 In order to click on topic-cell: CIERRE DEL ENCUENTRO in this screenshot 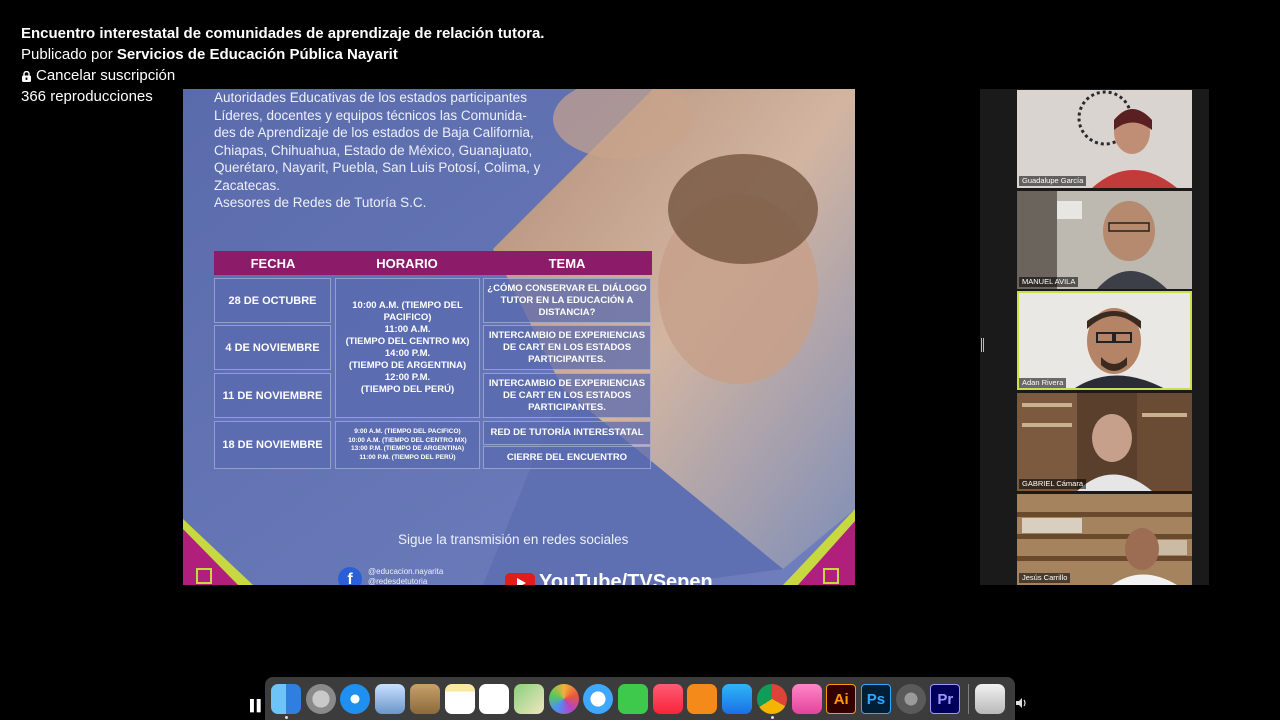, I will do `click(567, 457)`.